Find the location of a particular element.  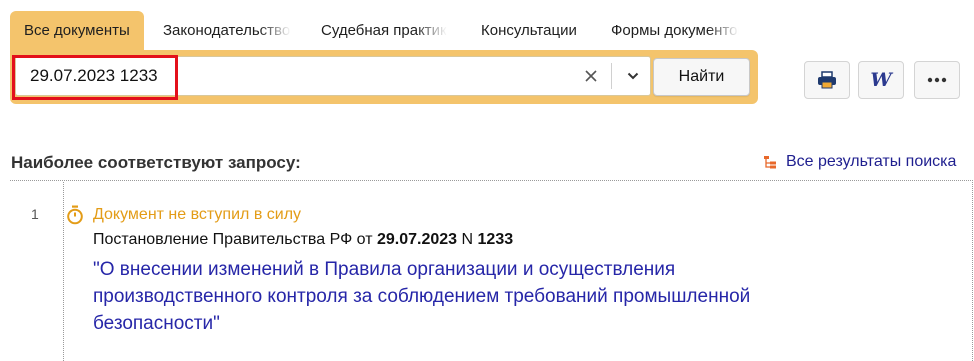

stopwatch-icon is located at coordinates (75, 215).